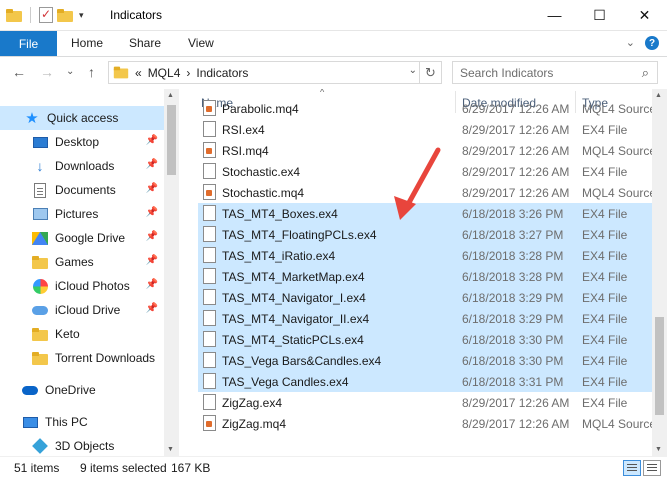  What do you see at coordinates (82, 118) in the screenshot?
I see `nav-item-quick-access: ★ Quick access` at bounding box center [82, 118].